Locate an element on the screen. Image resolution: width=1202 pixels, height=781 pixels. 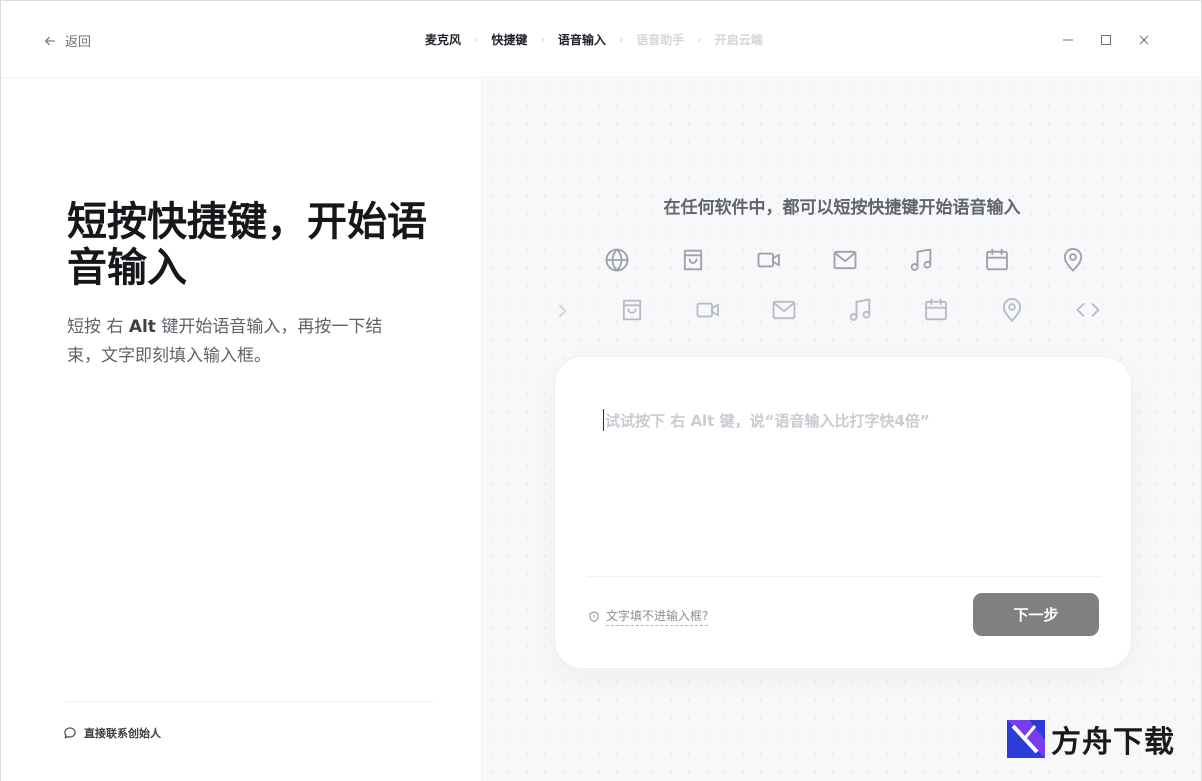
watermark-text: 方舟下载 is located at coordinates (1113, 742).